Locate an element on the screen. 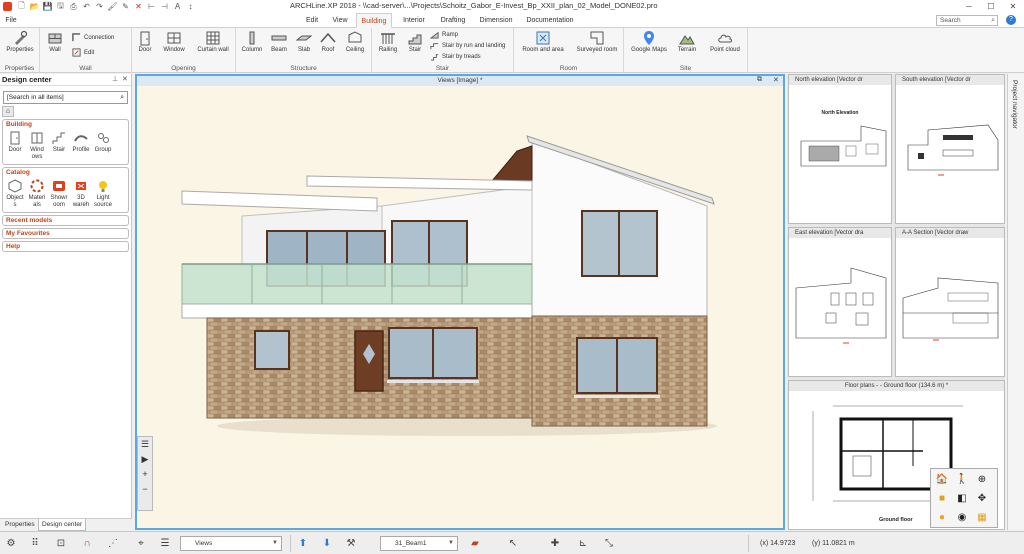 Image resolution: width=1024 pixels, height=554 pixels. zoom-in-icon: + is located at coordinates (145, 474).